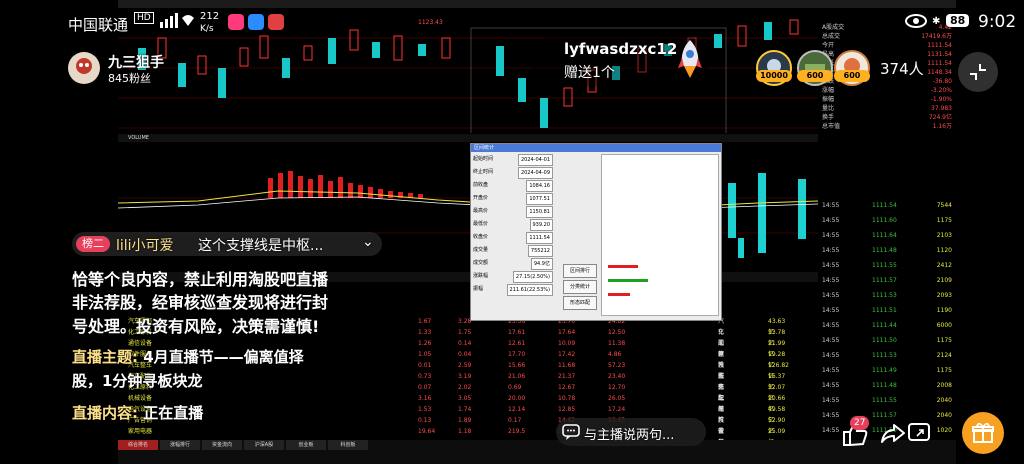 Image resolution: width=1024 pixels, height=464 pixels. What do you see at coordinates (539, 212) in the screenshot?
I see `dialog-field-value: 1150.81` at bounding box center [539, 212].